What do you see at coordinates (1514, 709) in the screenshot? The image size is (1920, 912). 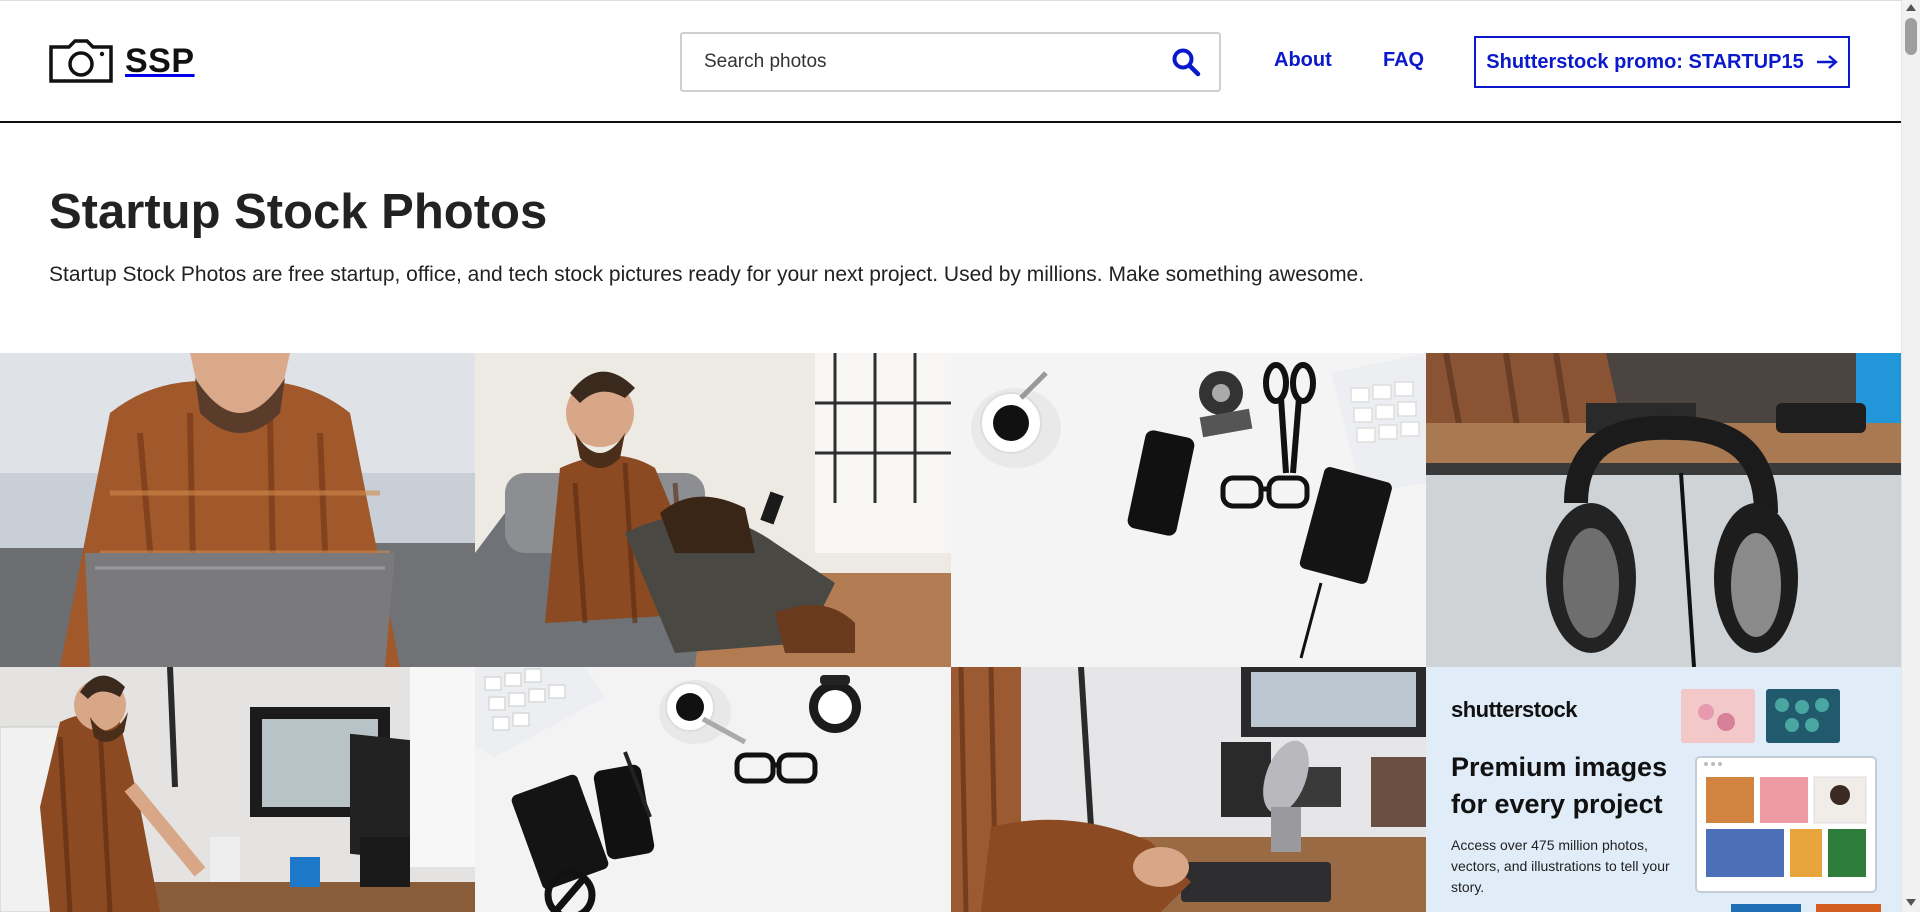 I see `shutterstock-logo: shutterstock` at bounding box center [1514, 709].